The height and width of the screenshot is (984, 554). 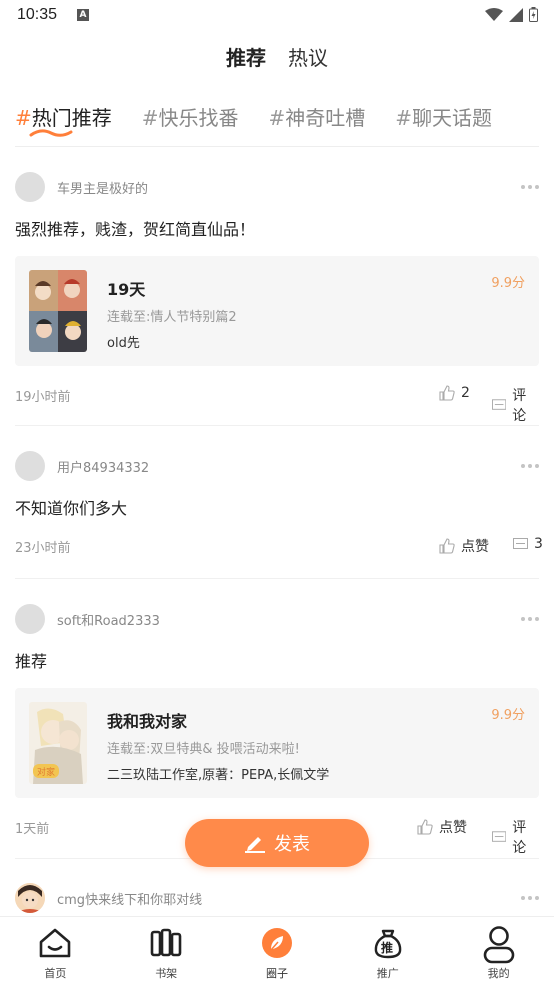 What do you see at coordinates (279, 546) in the screenshot?
I see `post-footer: 23小时前 点赞 3` at bounding box center [279, 546].